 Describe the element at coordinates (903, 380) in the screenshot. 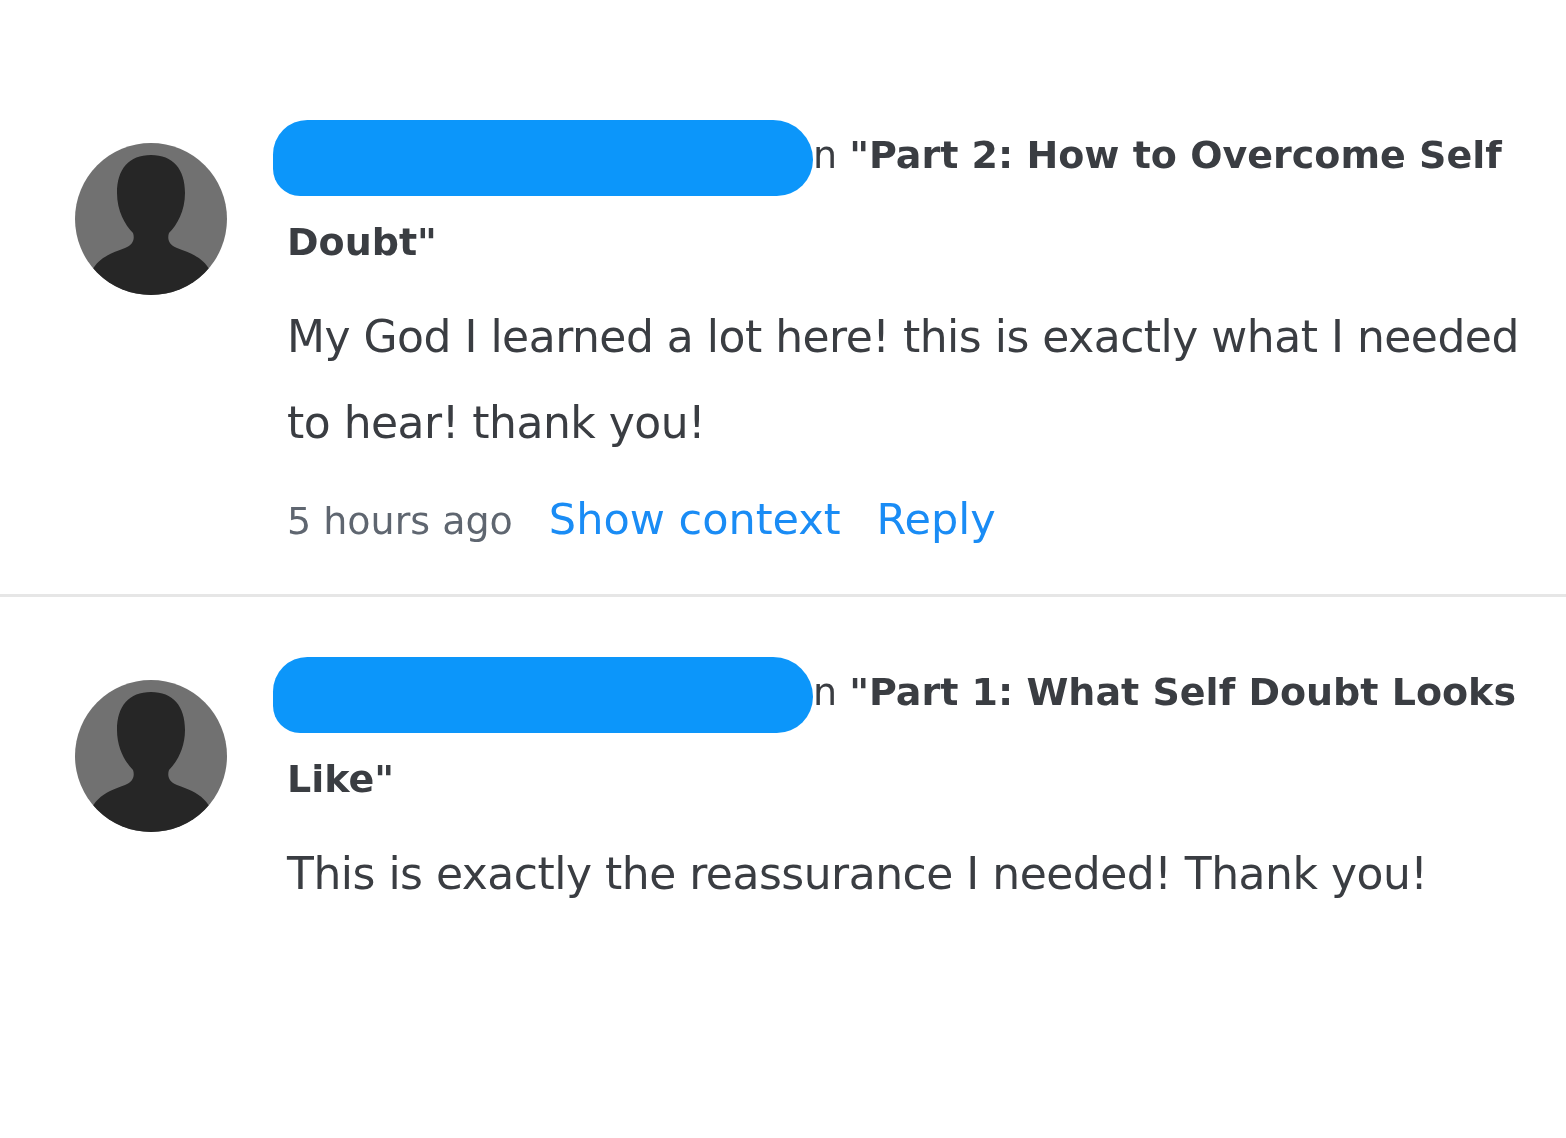

I see `comment-text: My God I learned a lot here! this is exactly what I needed to hear! thank you!` at that location.